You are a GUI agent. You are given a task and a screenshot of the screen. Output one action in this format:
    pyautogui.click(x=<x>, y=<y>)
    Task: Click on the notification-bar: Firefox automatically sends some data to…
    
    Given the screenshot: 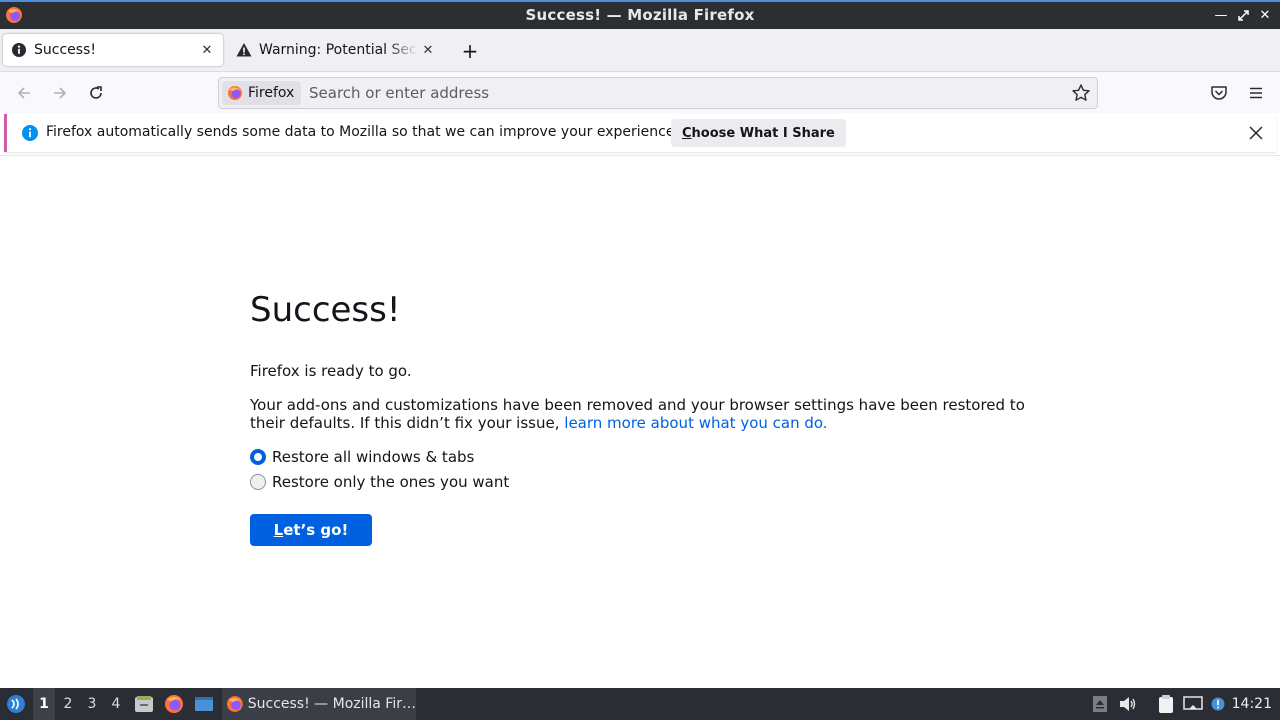 What is the action you would take?
    pyautogui.click(x=640, y=133)
    